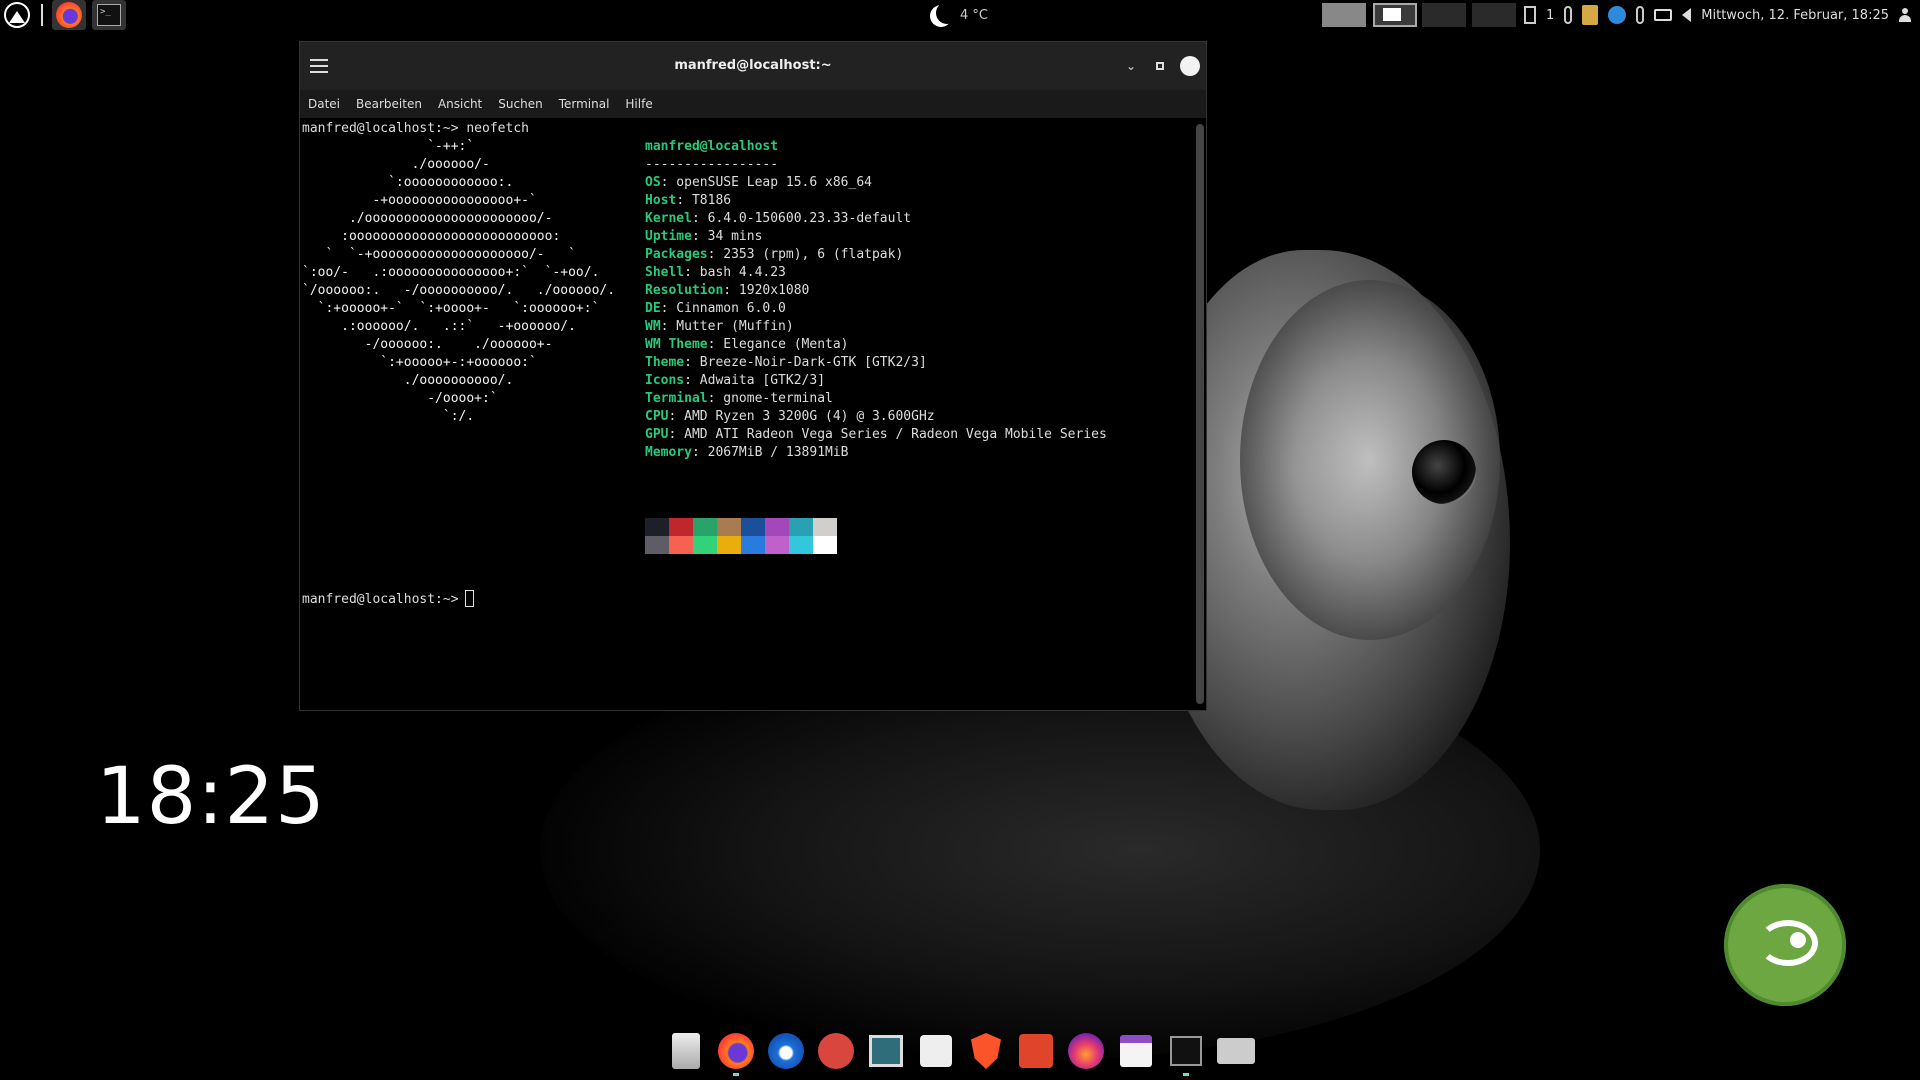 Image resolution: width=1920 pixels, height=1080 pixels. What do you see at coordinates (1663, 15) in the screenshot?
I see `display-icon` at bounding box center [1663, 15].